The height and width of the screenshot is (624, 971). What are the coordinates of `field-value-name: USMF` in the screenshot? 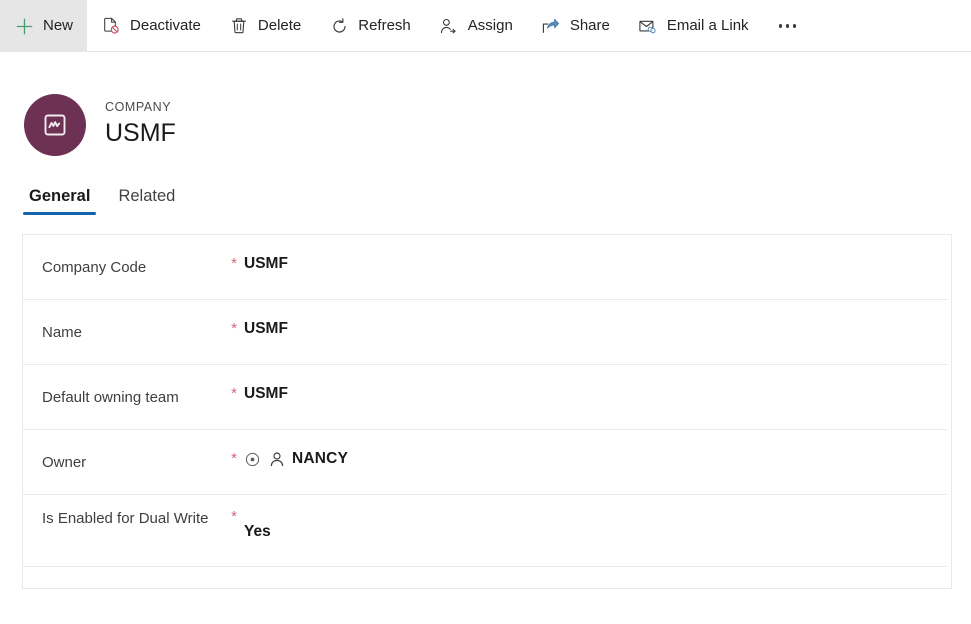 It's located at (596, 319).